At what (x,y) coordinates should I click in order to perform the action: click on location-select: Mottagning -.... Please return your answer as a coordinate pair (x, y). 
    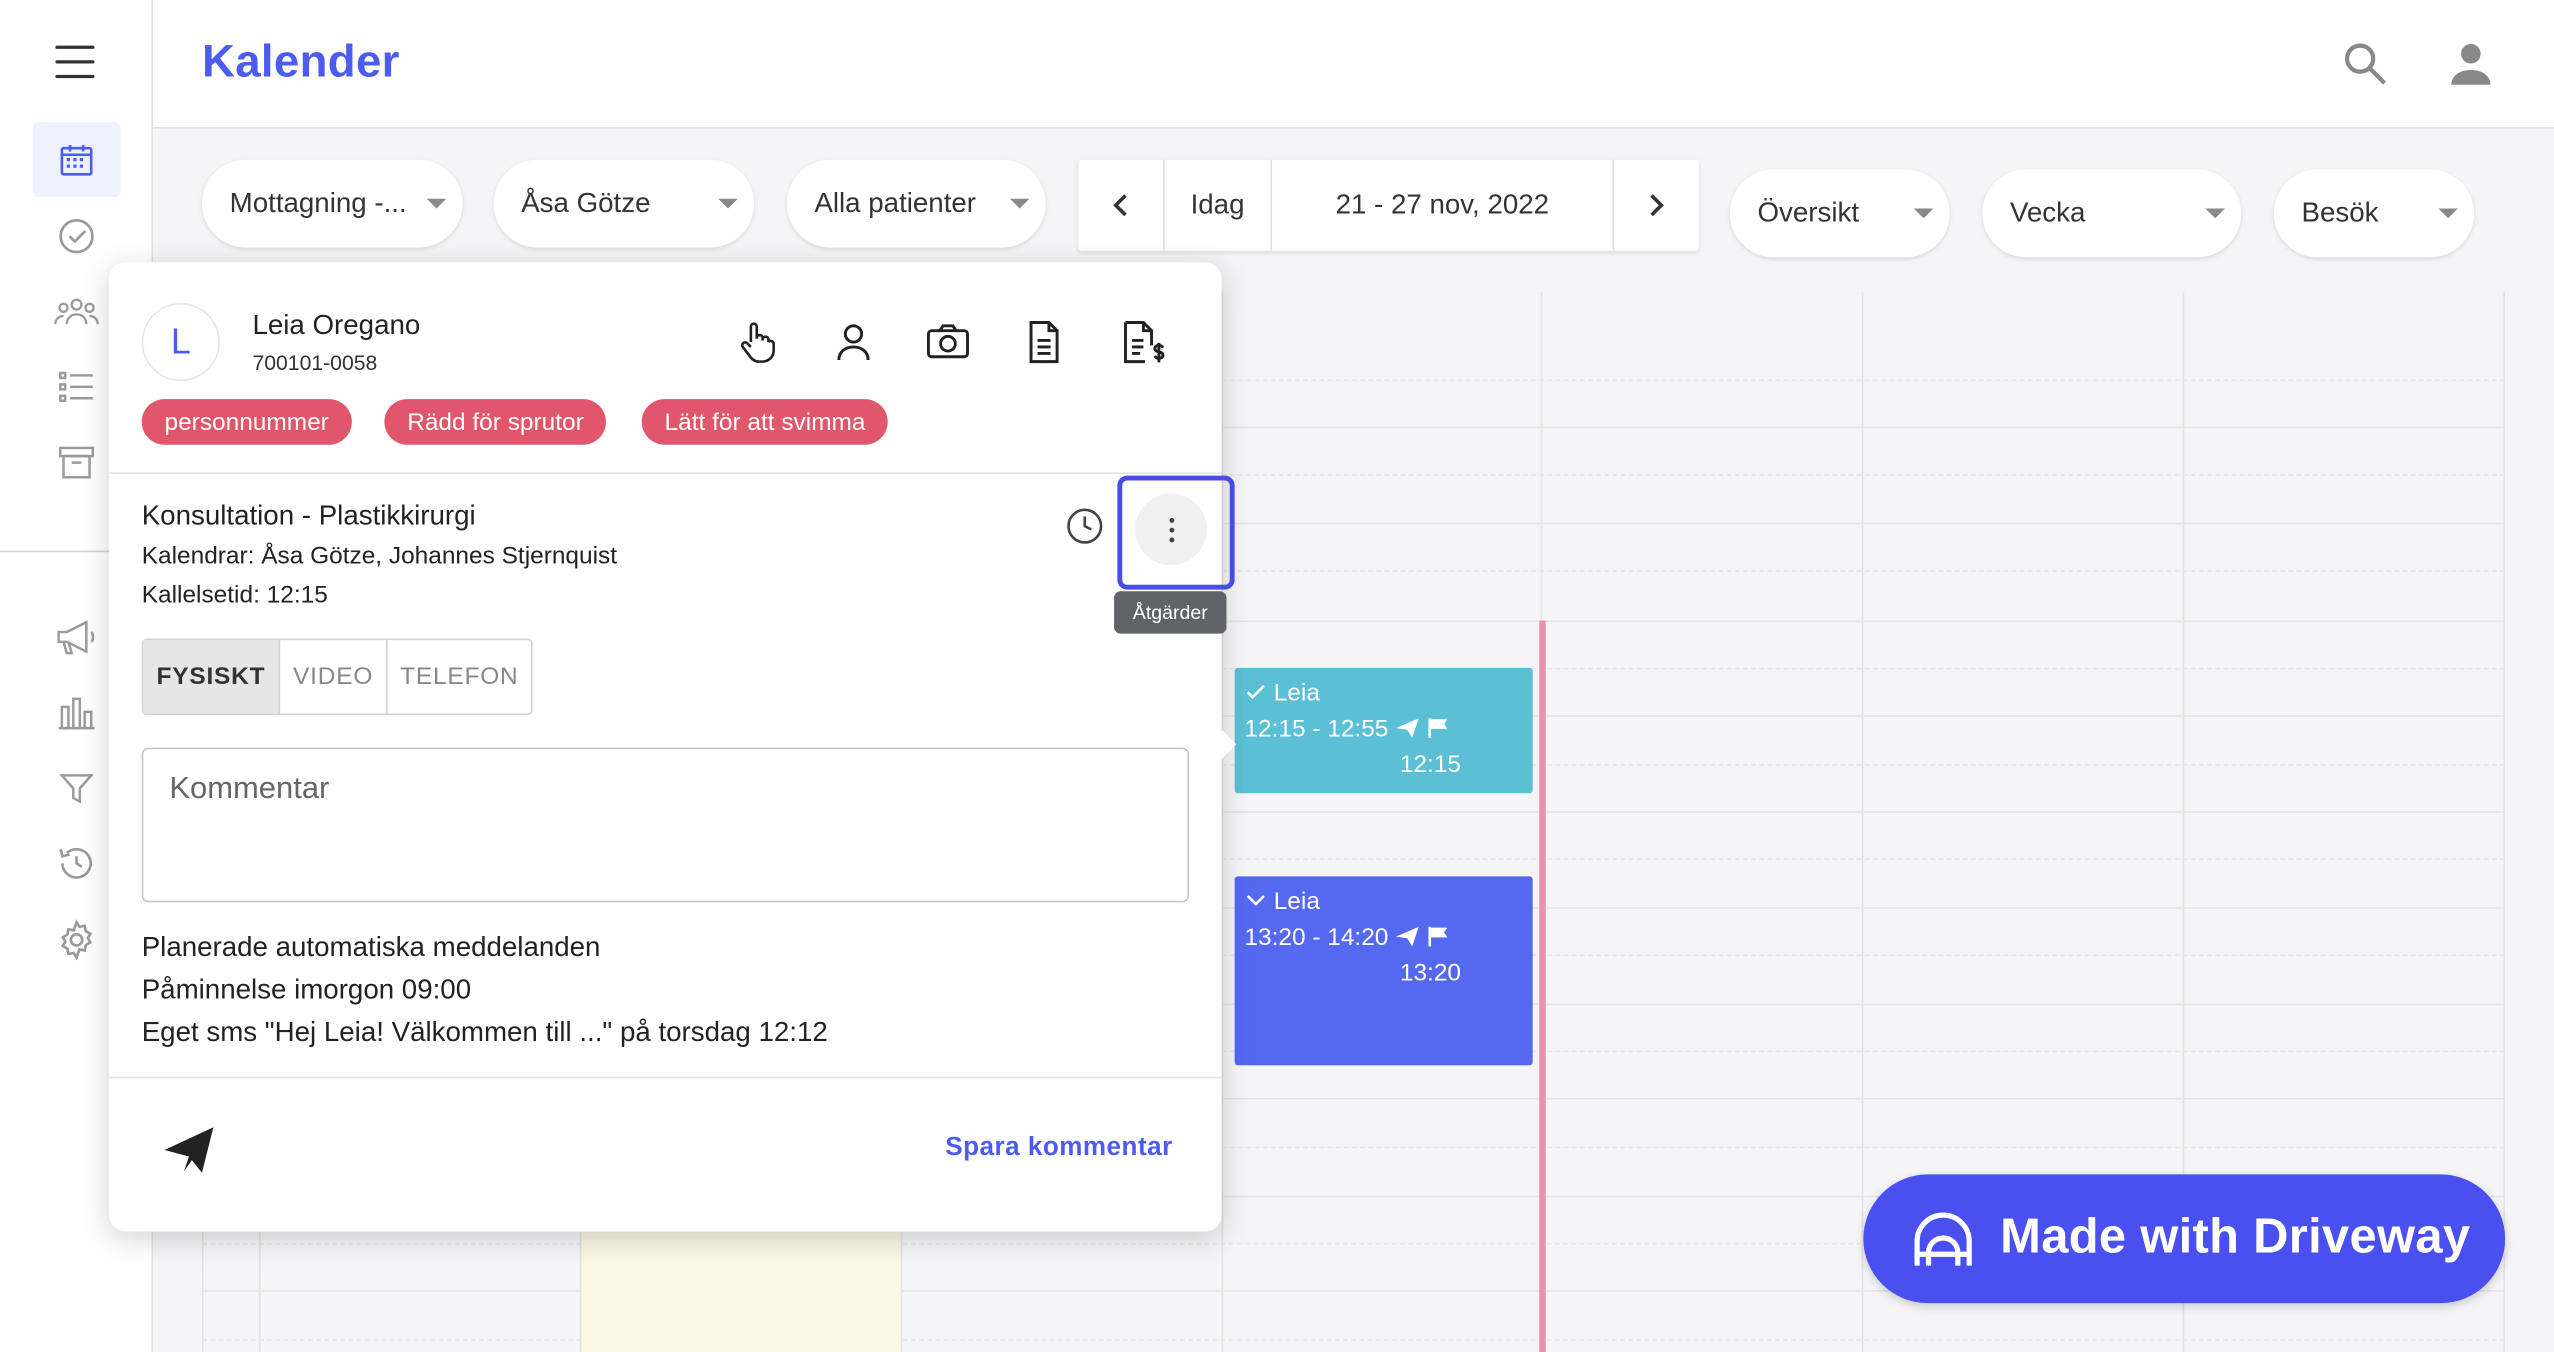
    Looking at the image, I should click on (332, 203).